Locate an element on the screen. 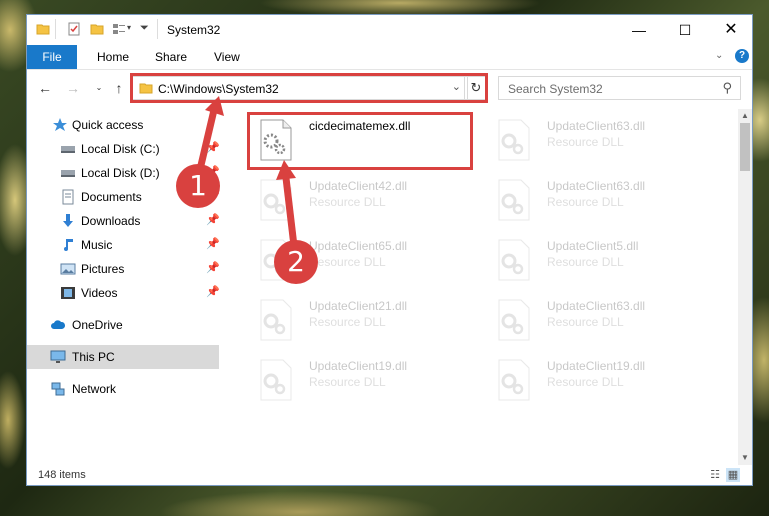 The image size is (769, 516). scroll-down-icon: ▼ is located at coordinates (745, 458).